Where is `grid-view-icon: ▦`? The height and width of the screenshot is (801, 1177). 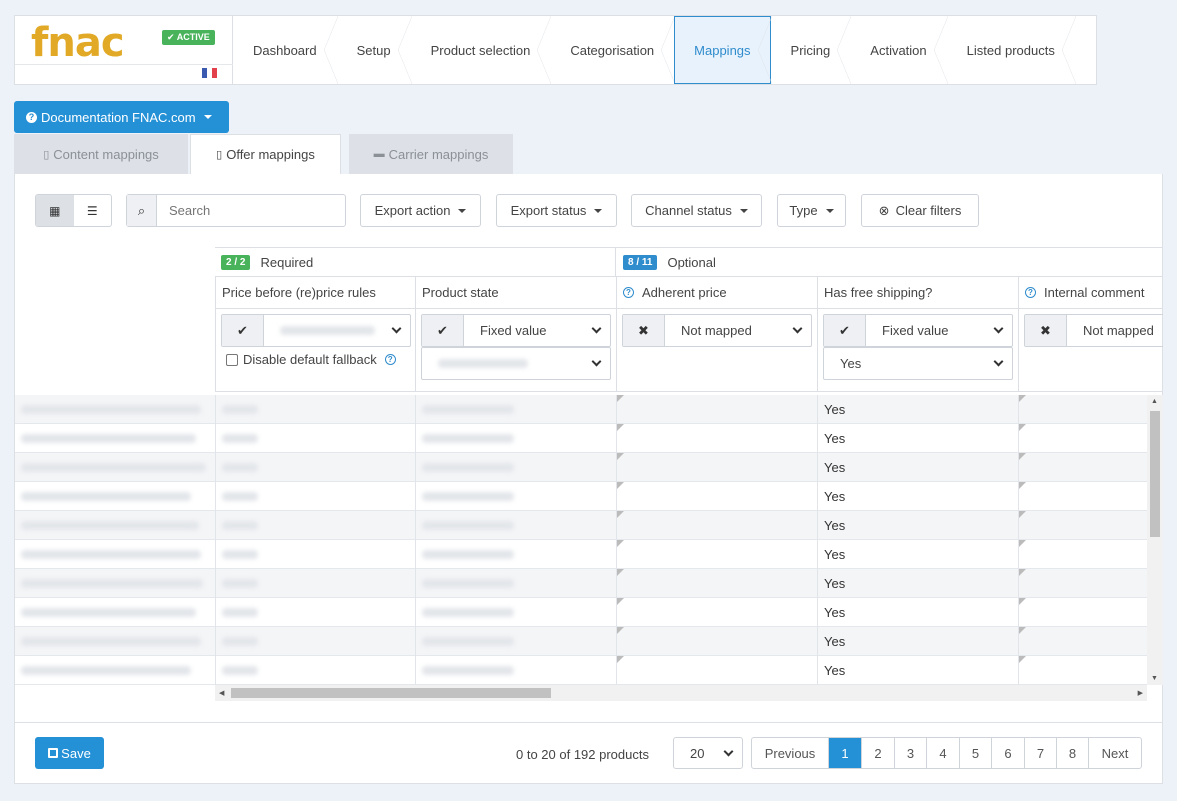 grid-view-icon: ▦ is located at coordinates (55, 210).